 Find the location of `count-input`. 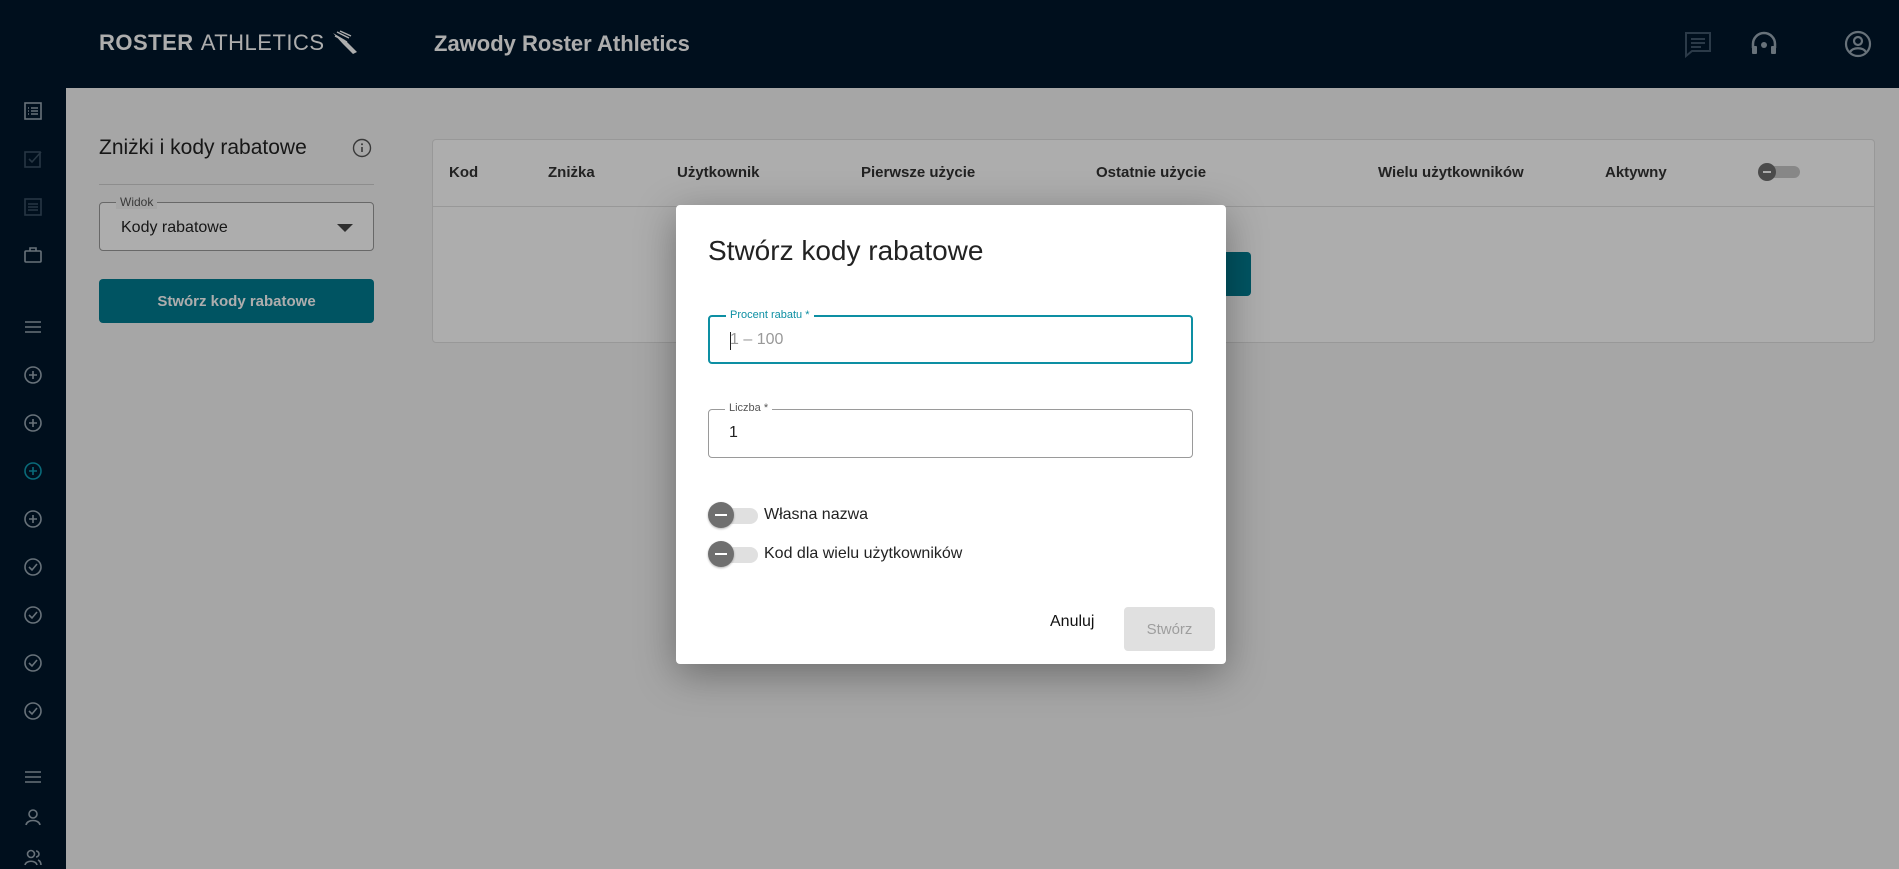

count-input is located at coordinates (949, 433).